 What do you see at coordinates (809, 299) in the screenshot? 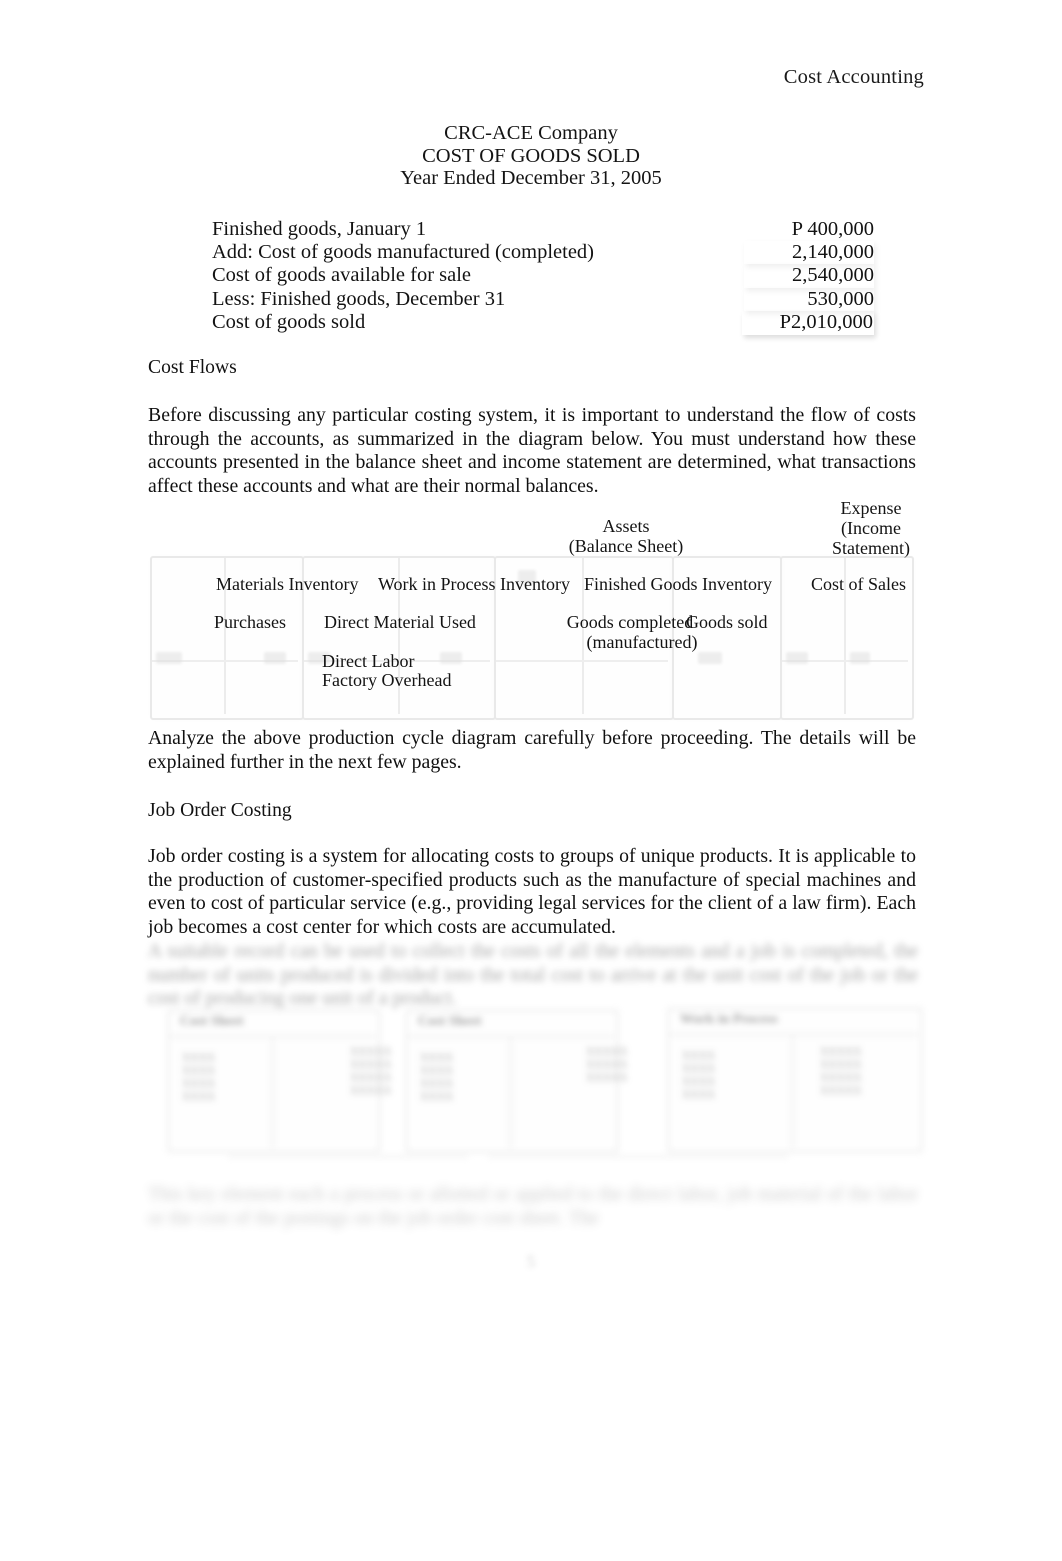
I see `row-amount: 530,000` at bounding box center [809, 299].